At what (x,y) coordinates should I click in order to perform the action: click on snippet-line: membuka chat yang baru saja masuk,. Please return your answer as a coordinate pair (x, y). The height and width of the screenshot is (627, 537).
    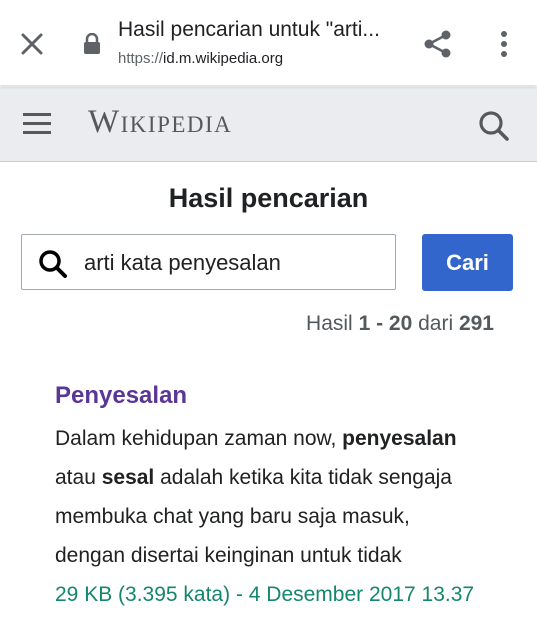
    Looking at the image, I should click on (232, 516).